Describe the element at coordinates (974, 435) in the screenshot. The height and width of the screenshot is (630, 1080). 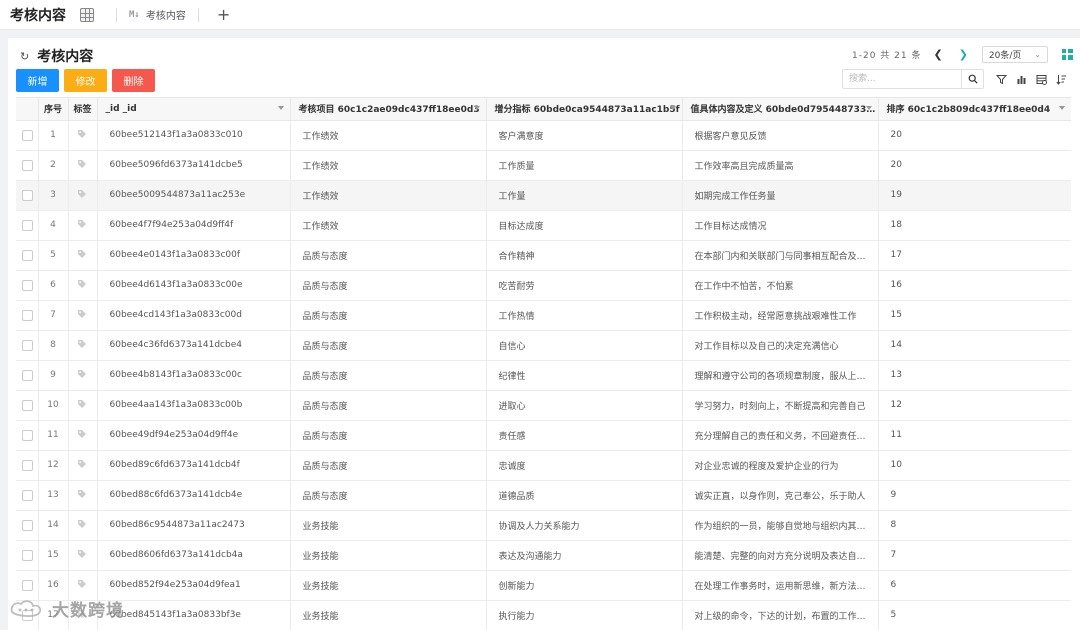
I see `cell-order: 11` at that location.